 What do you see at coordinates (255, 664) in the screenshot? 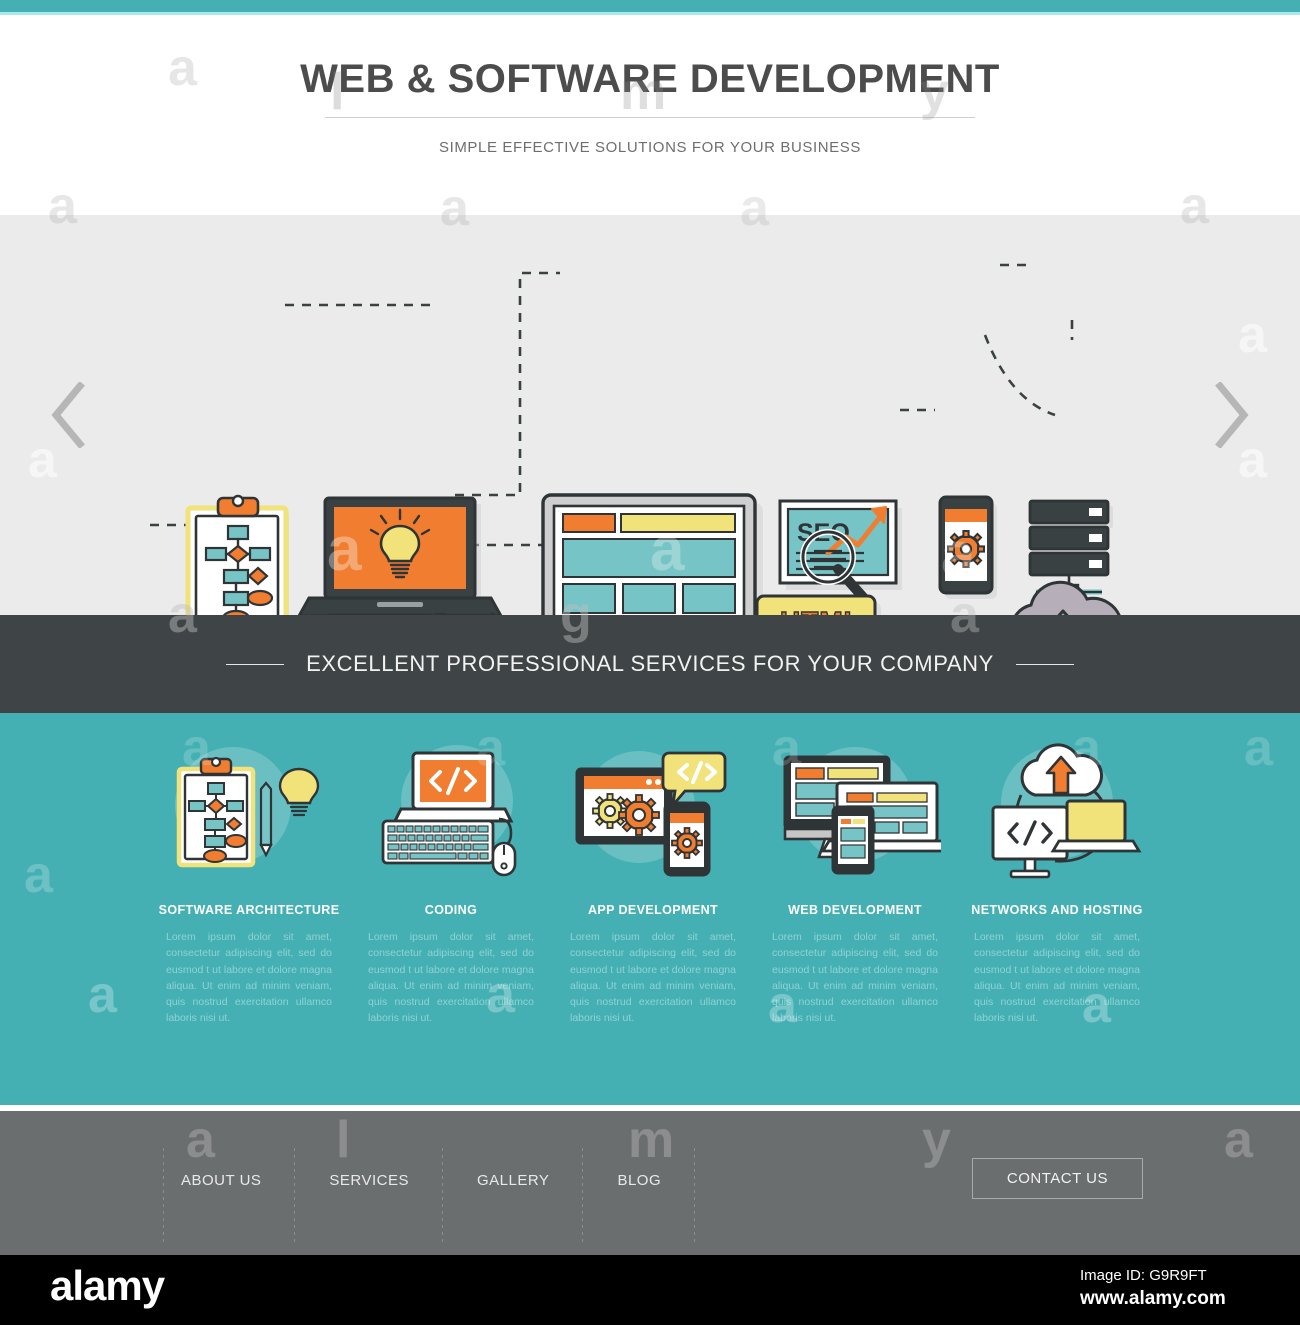
I see `banner-dash-left` at bounding box center [255, 664].